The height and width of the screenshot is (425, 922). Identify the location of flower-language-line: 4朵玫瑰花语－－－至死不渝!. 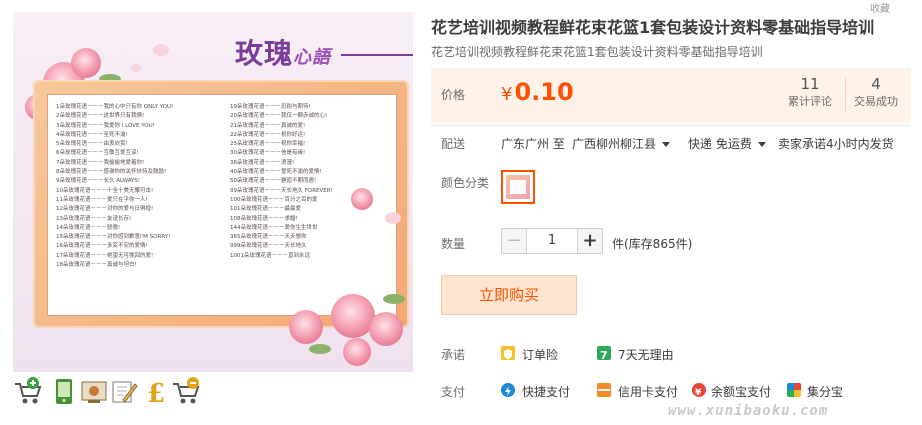
(92, 134).